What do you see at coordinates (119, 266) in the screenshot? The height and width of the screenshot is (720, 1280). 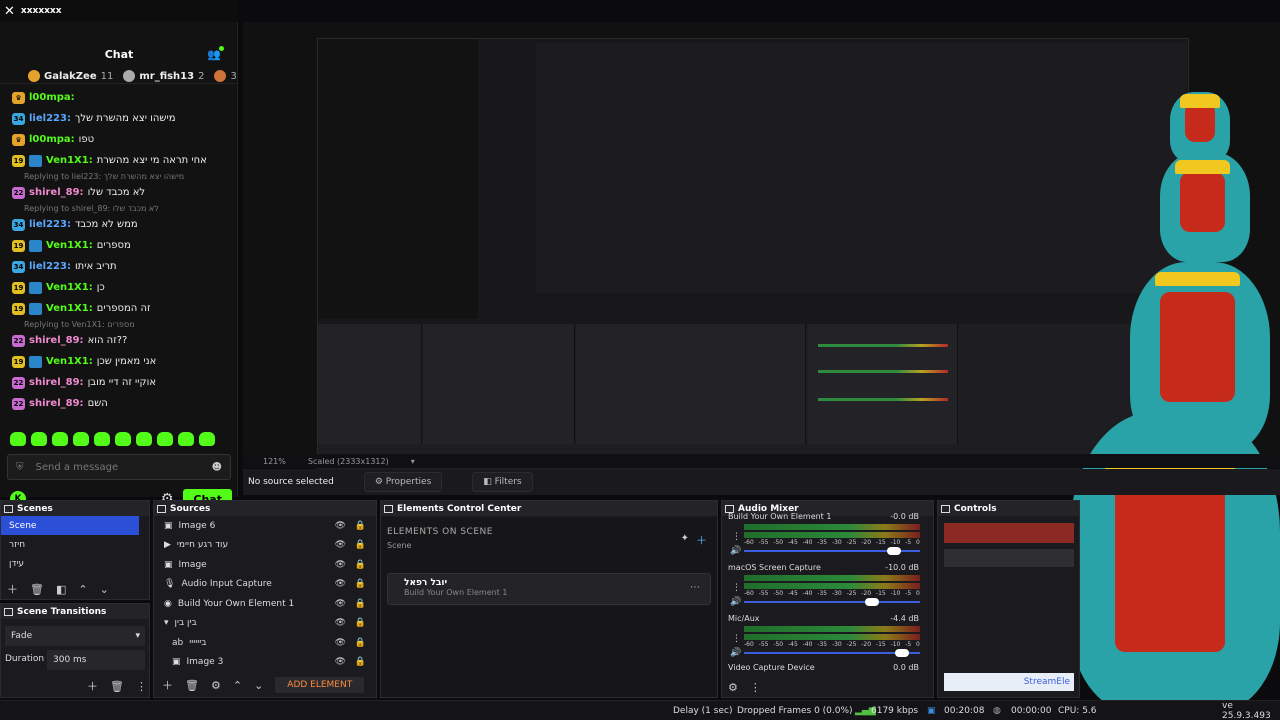 I see `chat-message: 34 liel223: תריב איתו` at bounding box center [119, 266].